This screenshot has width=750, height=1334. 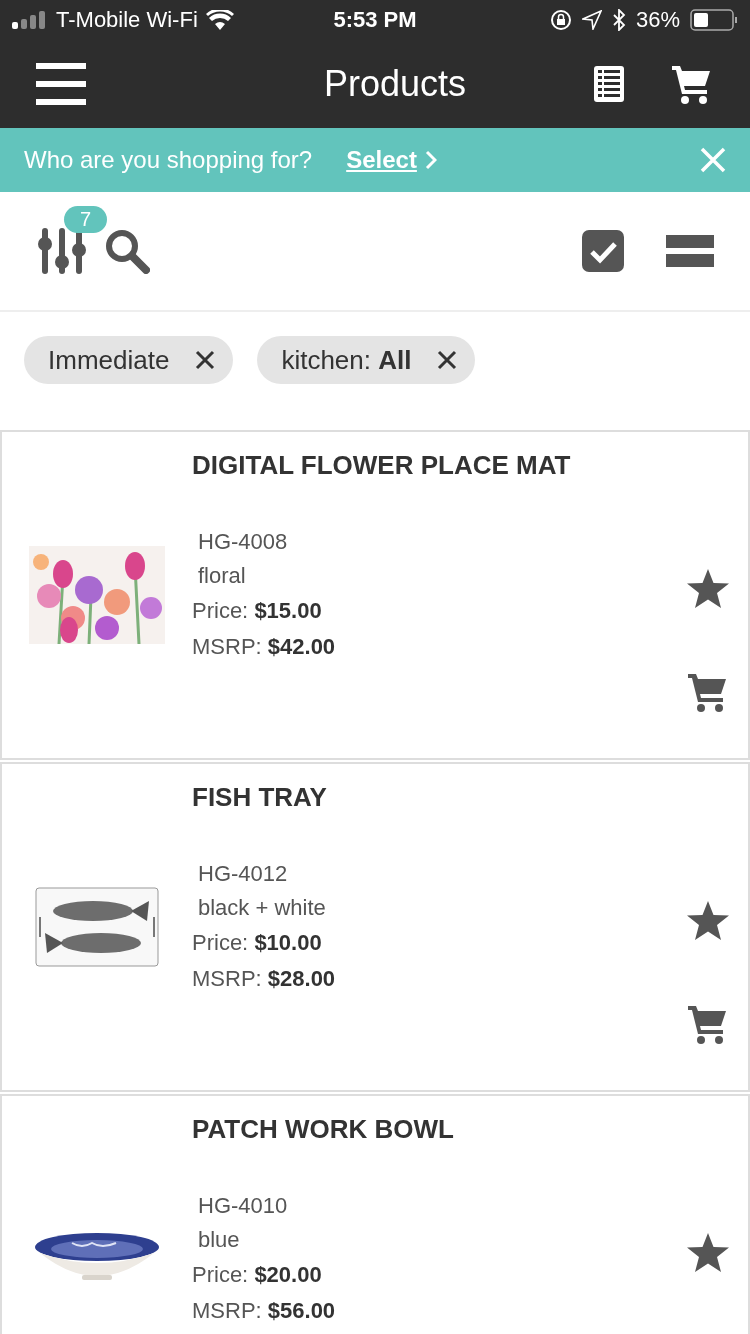 What do you see at coordinates (30, 20) in the screenshot?
I see `signal-icon` at bounding box center [30, 20].